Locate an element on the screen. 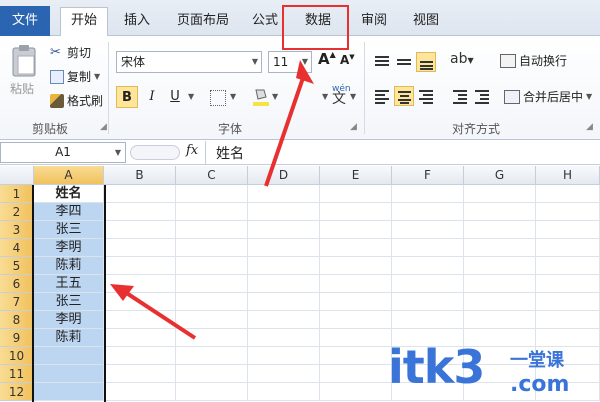 This screenshot has width=600, height=402. cell-a: 姓名 is located at coordinates (69, 194).